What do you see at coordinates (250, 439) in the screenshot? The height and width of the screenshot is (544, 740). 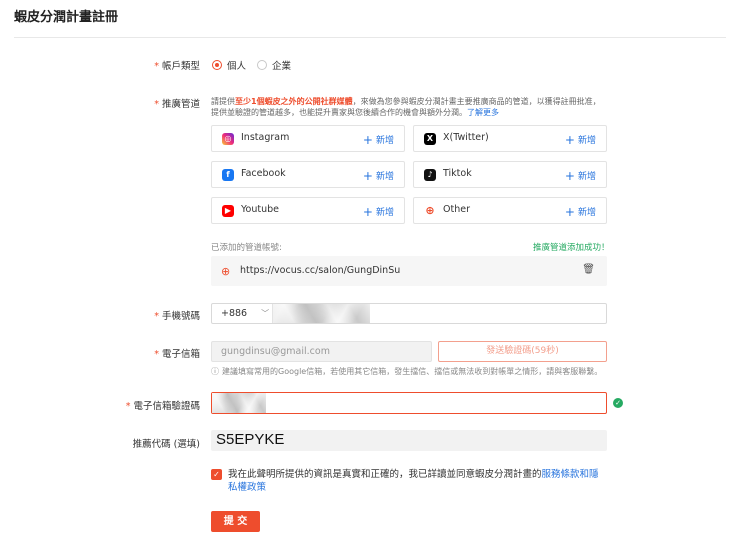 I see `referral-value: S5EPYKE` at bounding box center [250, 439].